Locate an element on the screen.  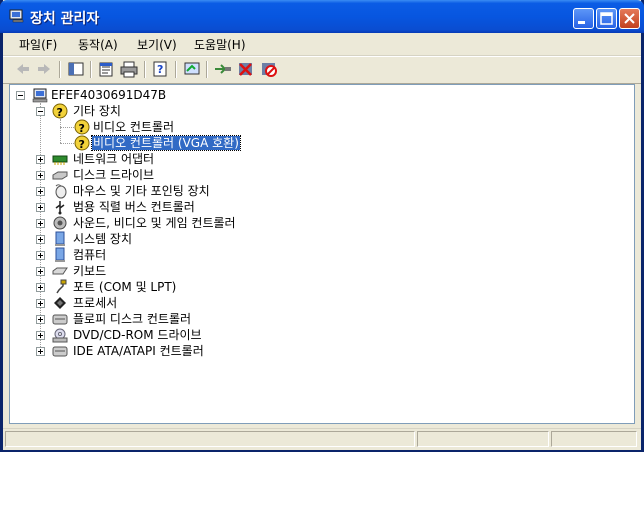
maximize-button is located at coordinates (606, 18).